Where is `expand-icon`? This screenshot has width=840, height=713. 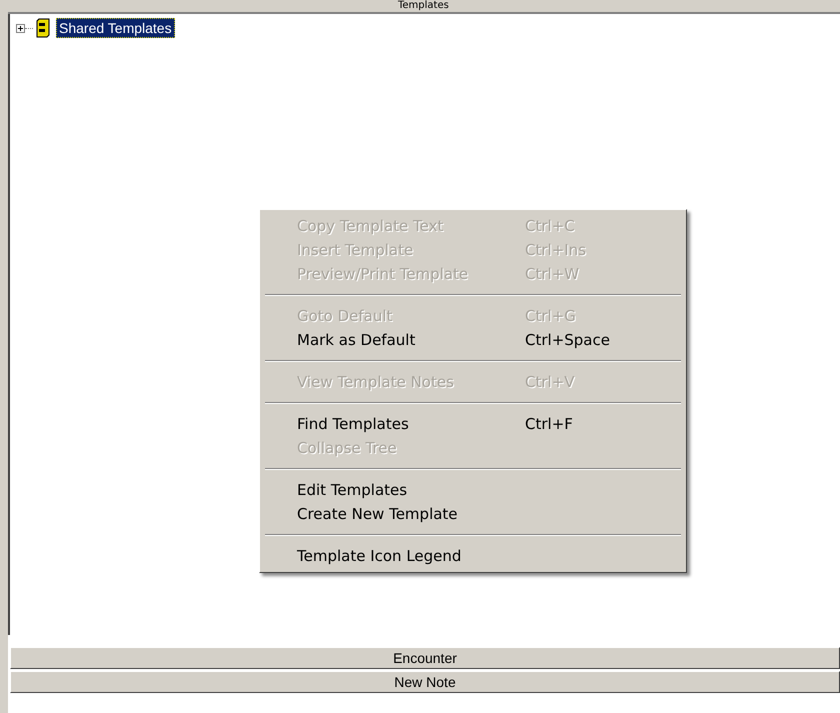
expand-icon is located at coordinates (20, 28).